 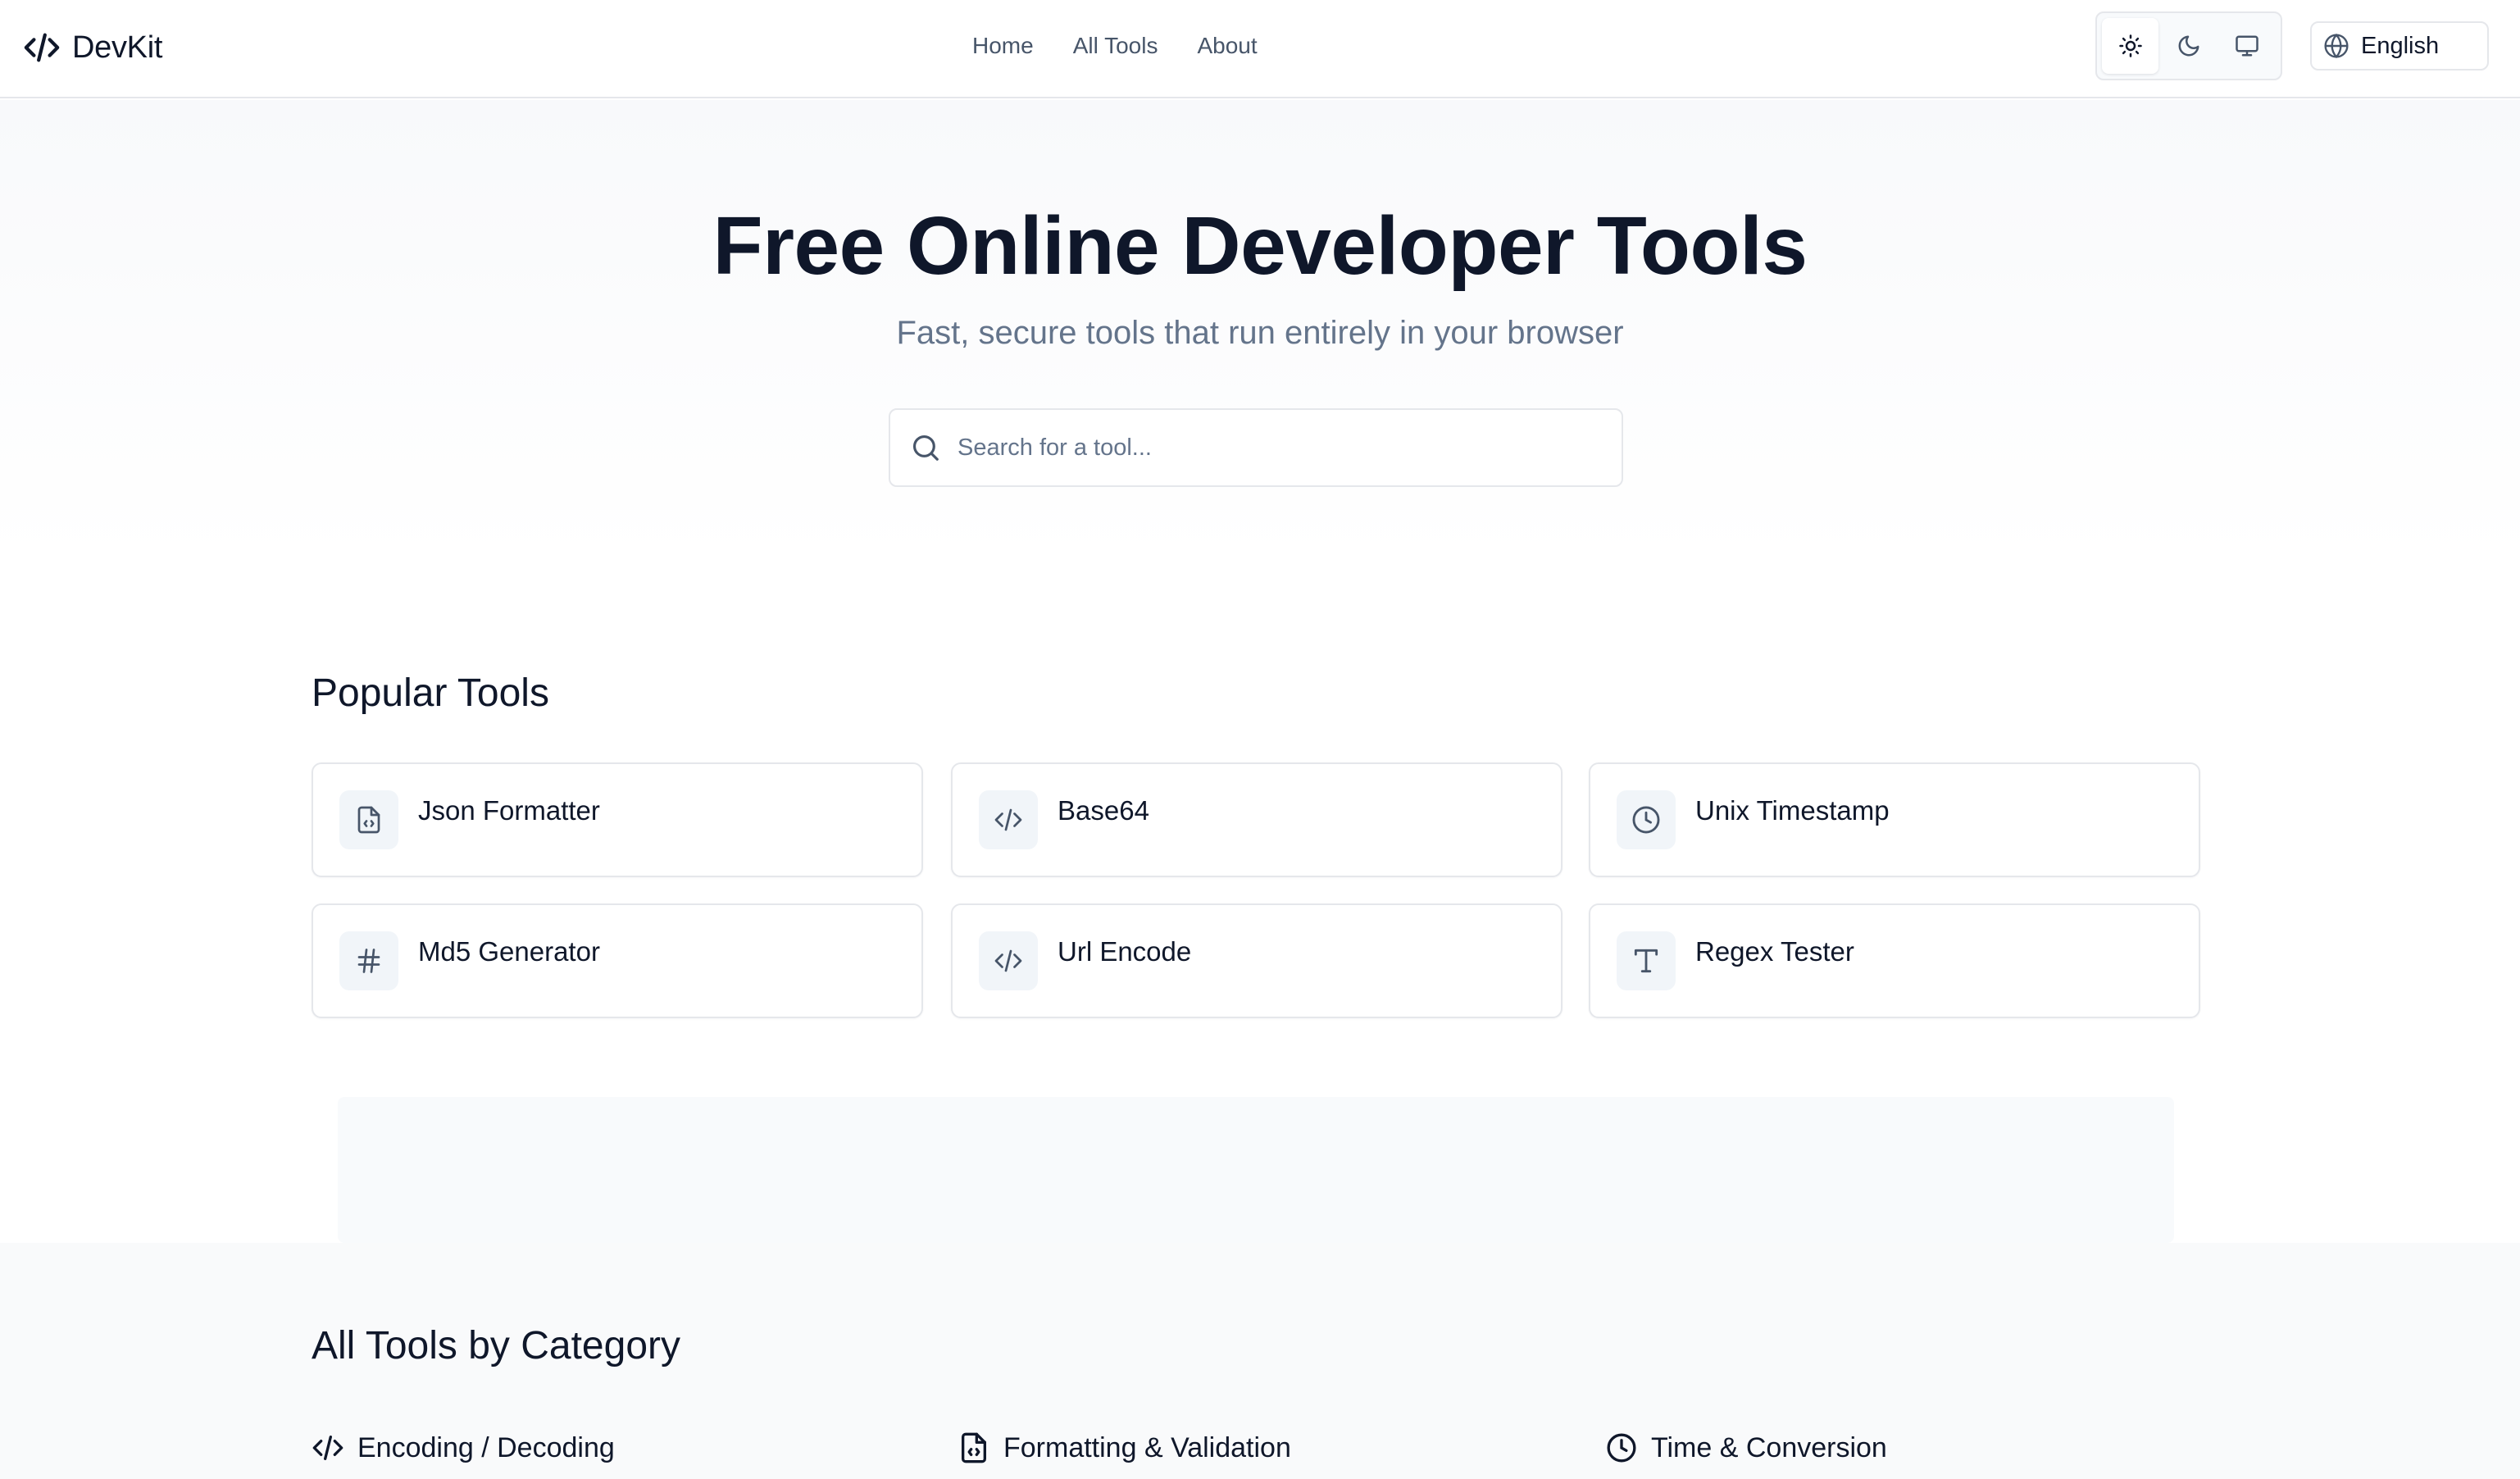 I want to click on tool-card-base64: Base64, so click(x=1256, y=819).